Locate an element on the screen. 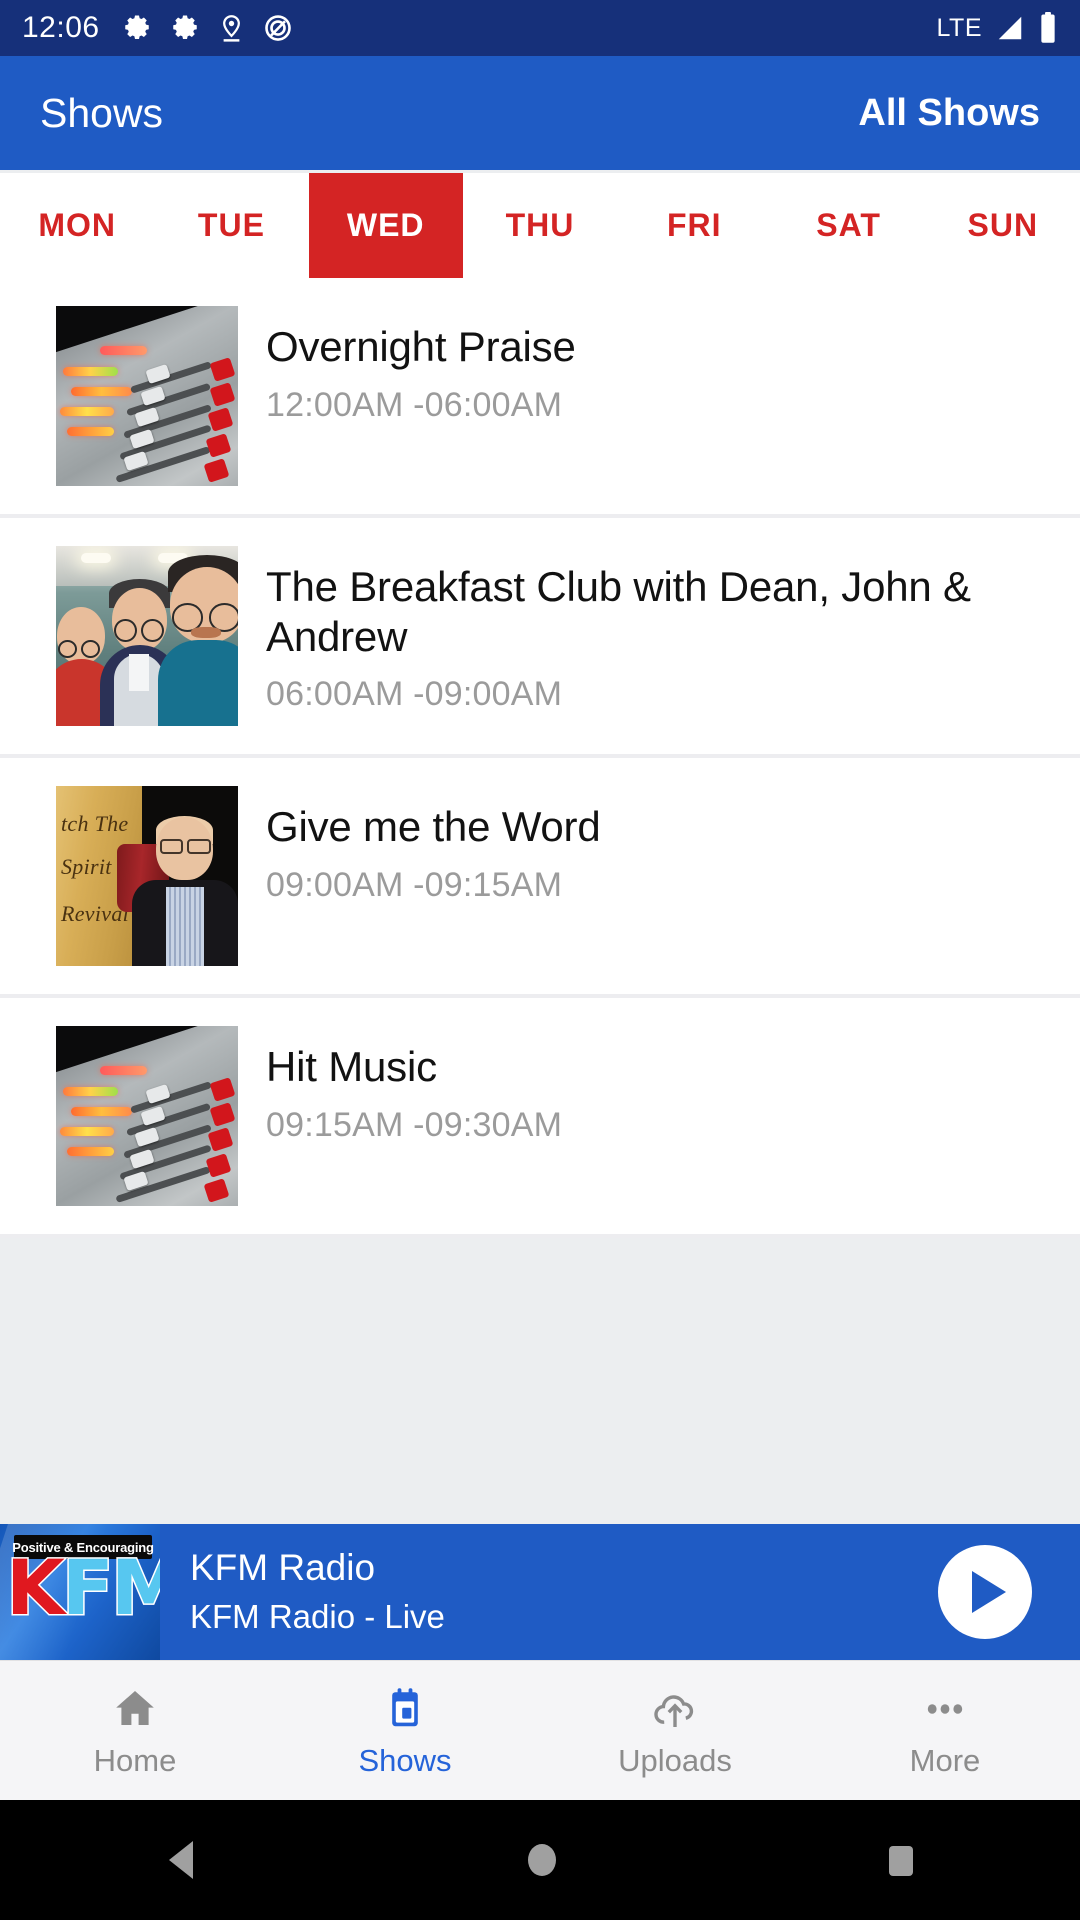  list-bottom-spacer is located at coordinates (540, 1312).